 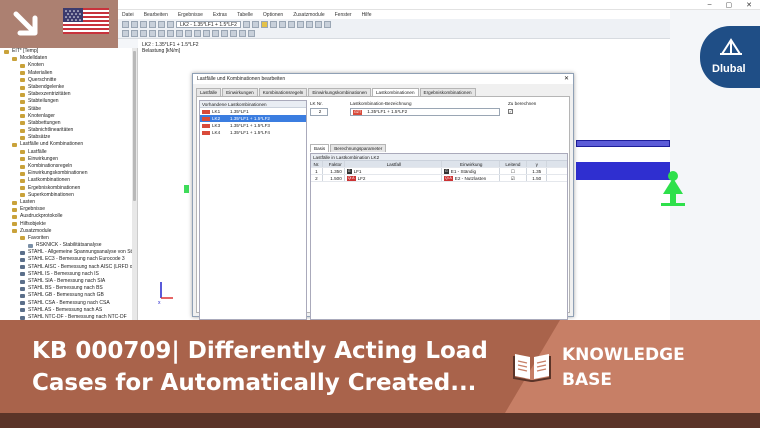 What do you see at coordinates (358, 148) in the screenshot?
I see `subtab-calculation-parameters: Berechnungsparameter` at bounding box center [358, 148].